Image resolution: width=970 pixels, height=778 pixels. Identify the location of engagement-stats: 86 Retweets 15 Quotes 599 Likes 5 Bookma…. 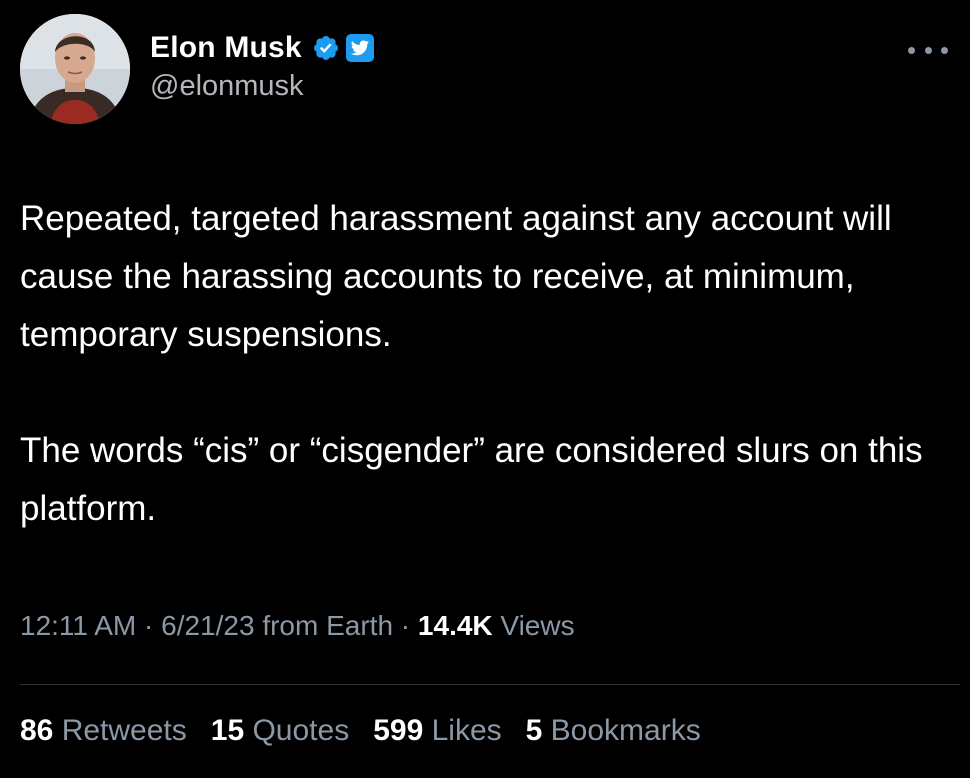
(372, 731).